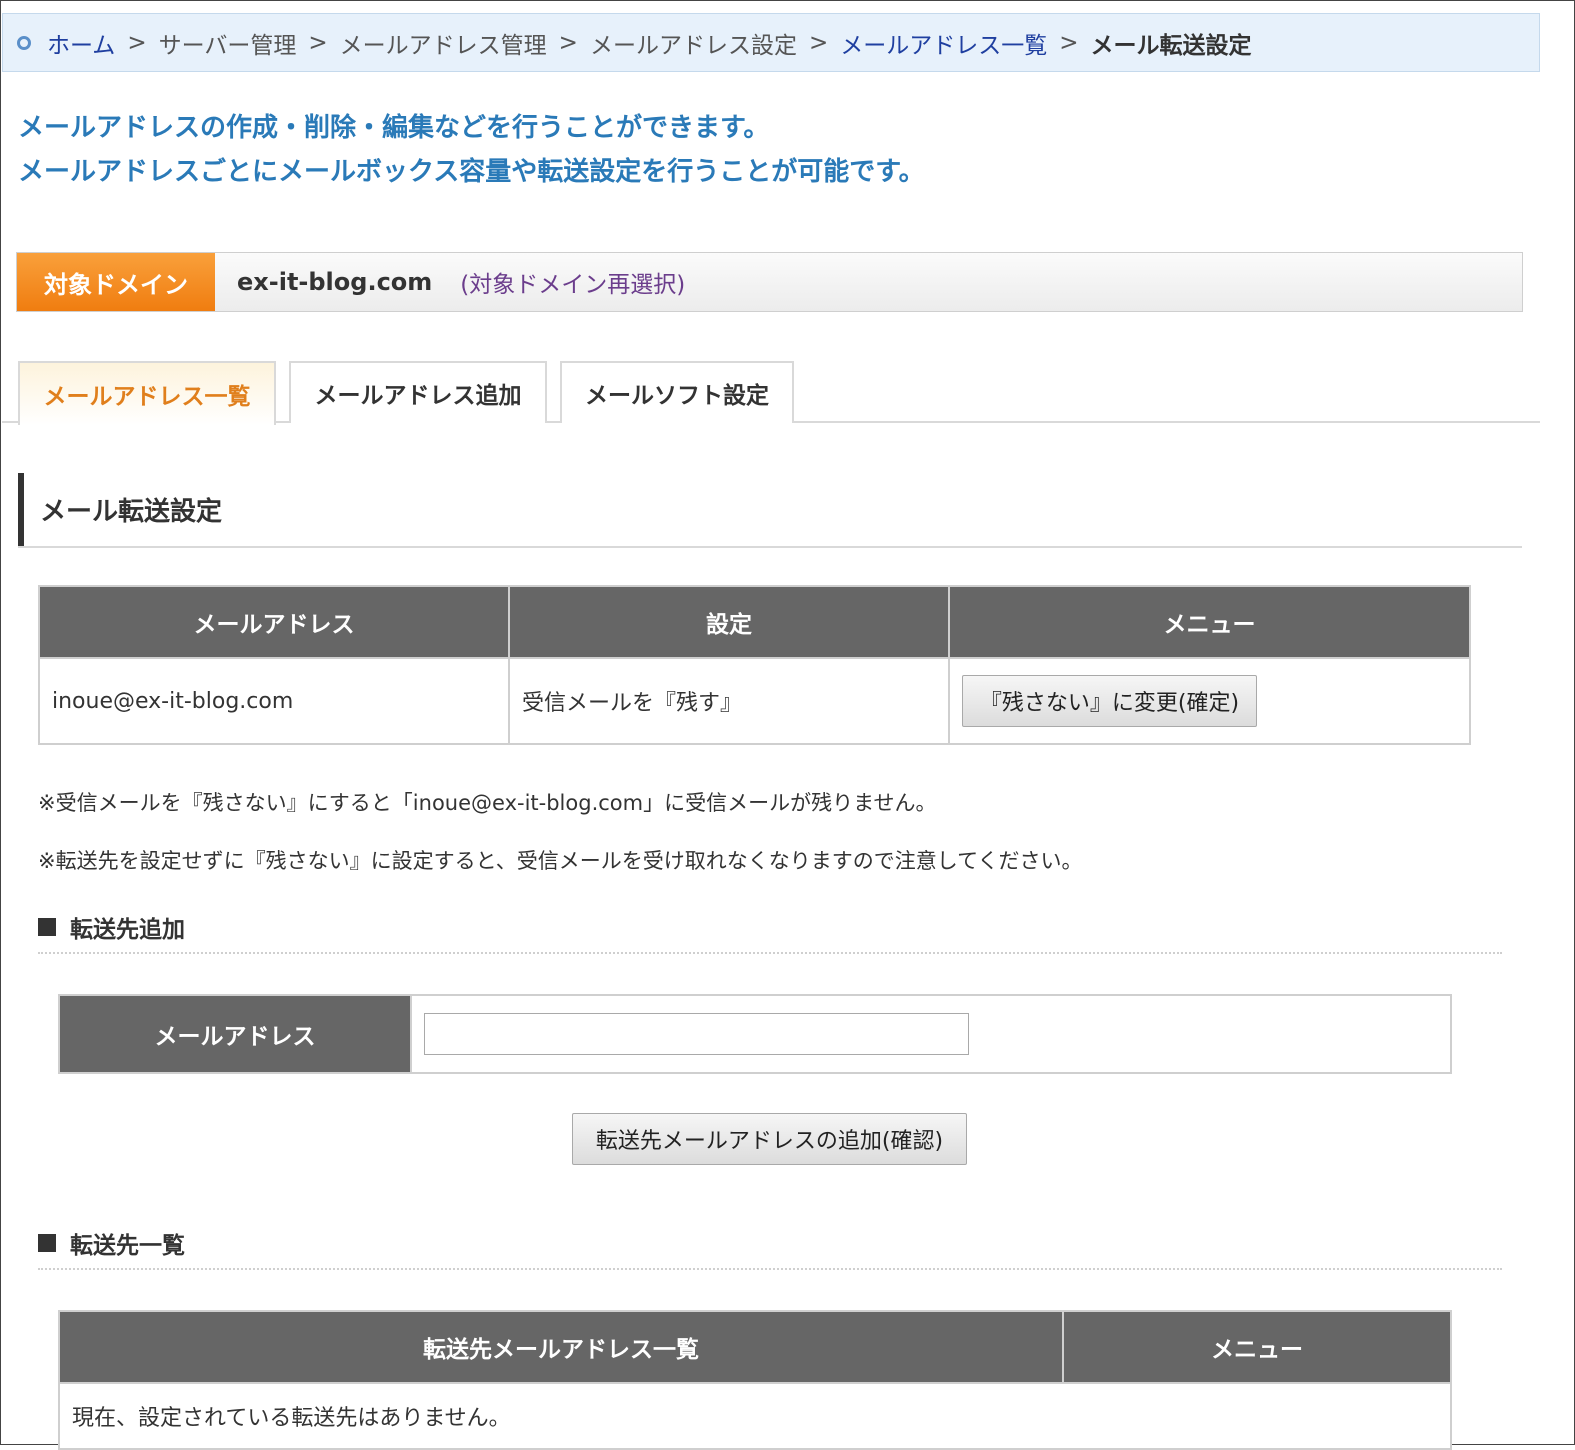  What do you see at coordinates (394, 128) in the screenshot?
I see `intro-line-1: メールアドレスの作成・削除・編集などを行うことができます。` at bounding box center [394, 128].